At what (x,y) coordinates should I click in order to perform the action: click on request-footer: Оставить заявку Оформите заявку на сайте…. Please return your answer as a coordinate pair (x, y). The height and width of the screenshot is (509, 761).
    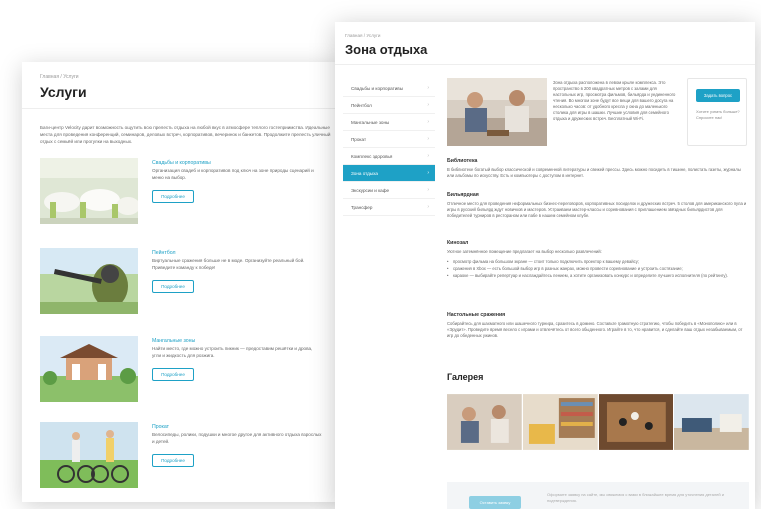
    Looking at the image, I should click on (598, 495).